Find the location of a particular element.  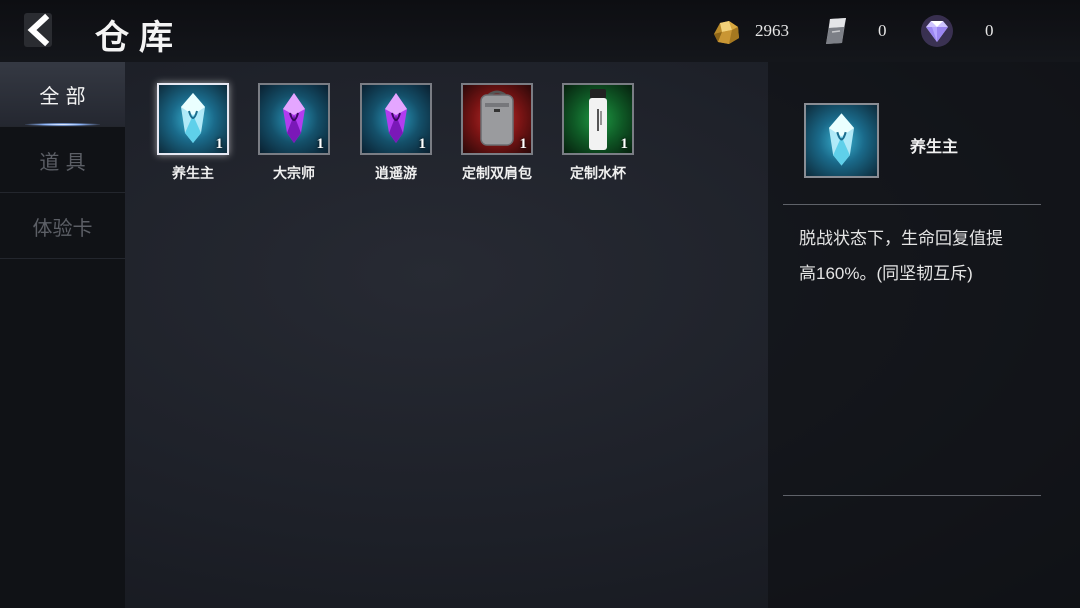

inventory-item-backpack: 1 定制双肩包 is located at coordinates (497, 133).